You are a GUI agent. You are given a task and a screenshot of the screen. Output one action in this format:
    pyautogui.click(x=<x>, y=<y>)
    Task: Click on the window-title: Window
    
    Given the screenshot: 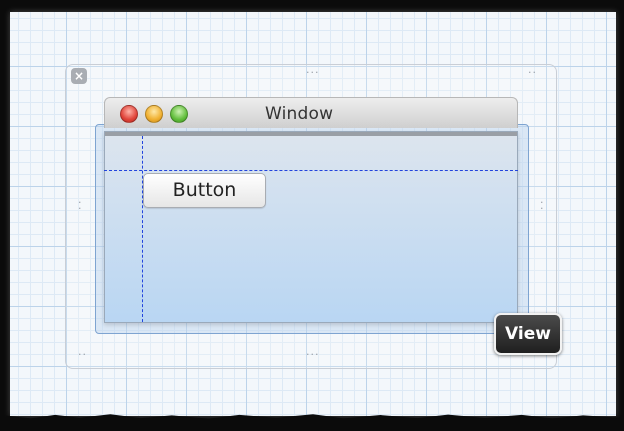 What is the action you would take?
    pyautogui.click(x=299, y=114)
    